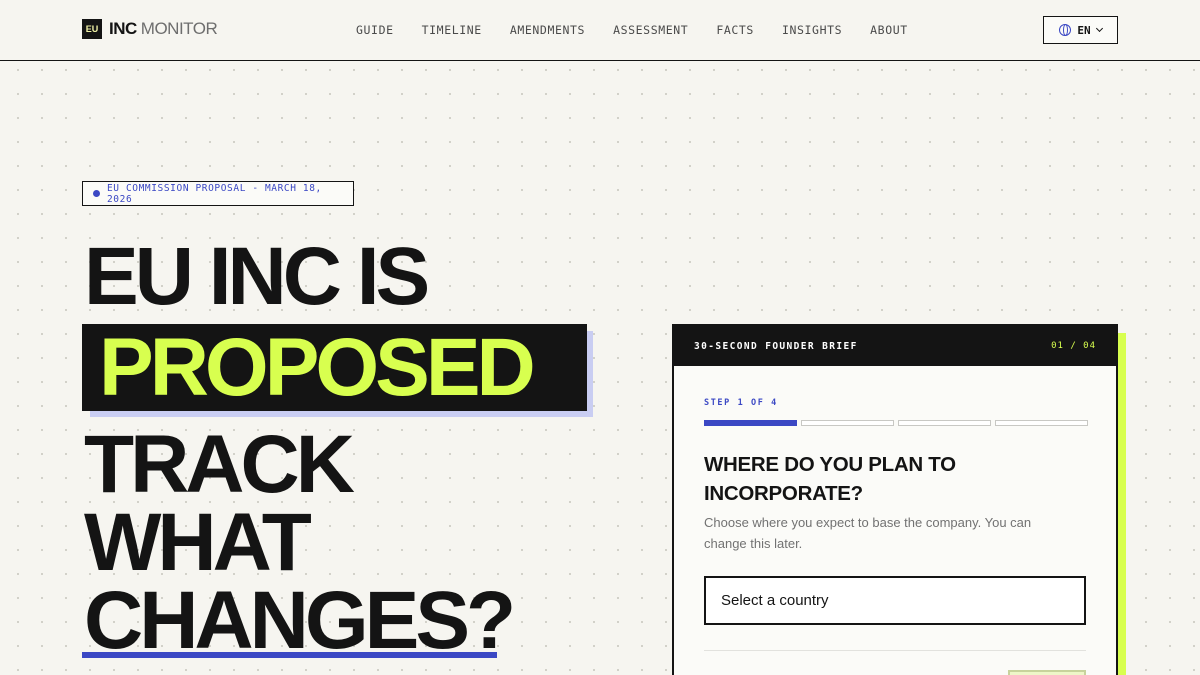 This screenshot has height=675, width=1200. What do you see at coordinates (289, 655) in the screenshot?
I see `headline-underline` at bounding box center [289, 655].